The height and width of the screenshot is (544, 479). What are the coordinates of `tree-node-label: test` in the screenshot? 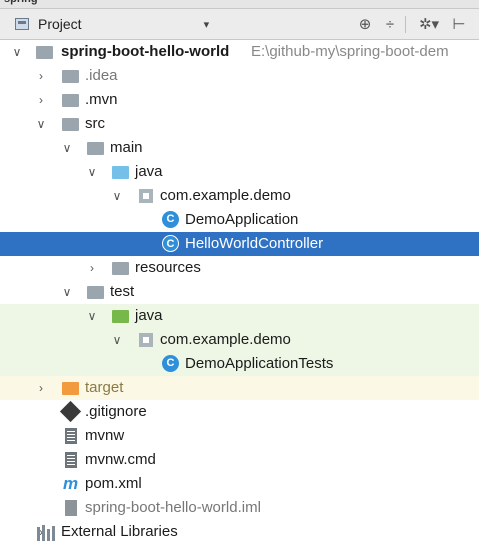 It's located at (122, 291).